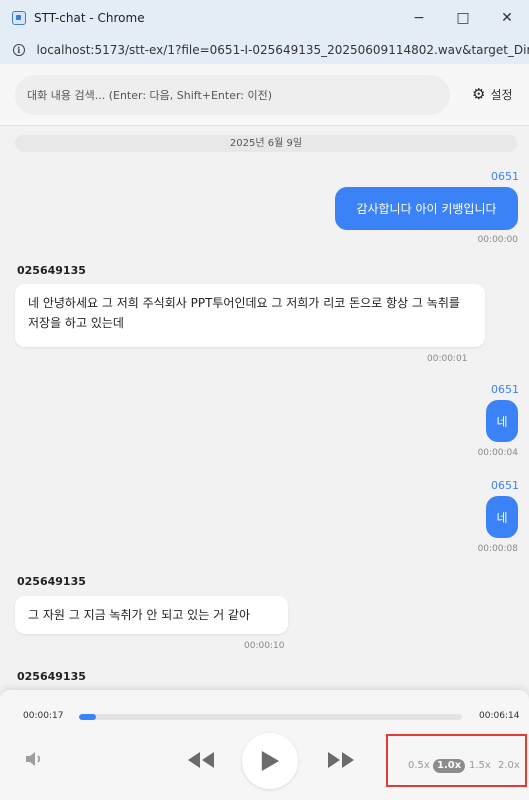 The width and height of the screenshot is (529, 800). What do you see at coordinates (151, 615) in the screenshot?
I see `message-bubble: 그 자원 그 지금 녹취가 안 되고 있는 거 같아` at bounding box center [151, 615].